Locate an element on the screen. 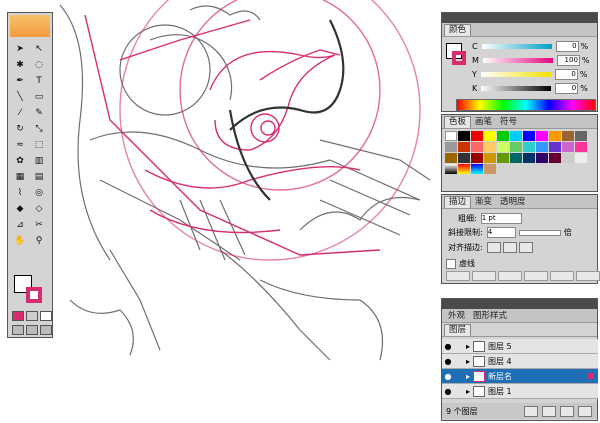 The height and width of the screenshot is (423, 600). dashed-line-checkbox is located at coordinates (451, 263).